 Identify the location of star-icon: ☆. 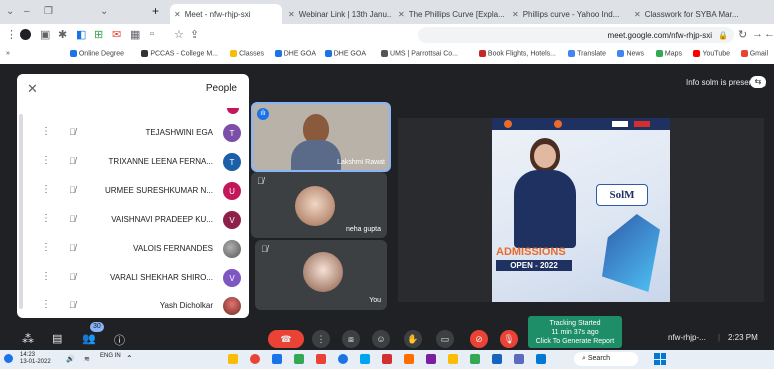
(179, 34).